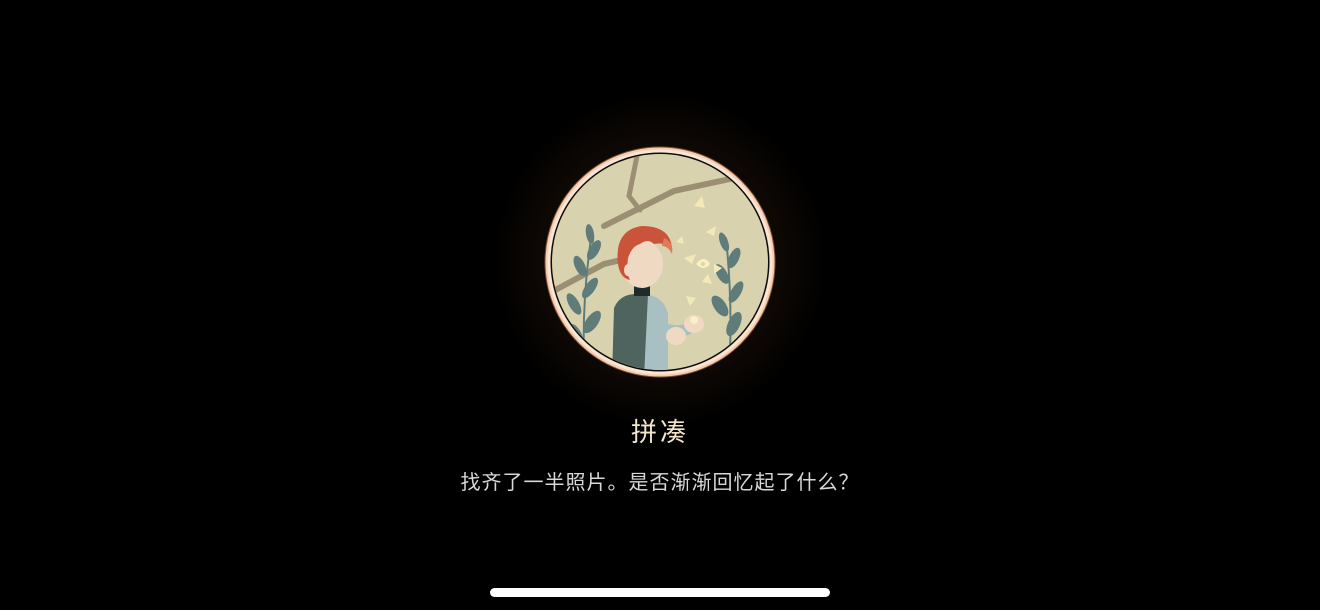 The height and width of the screenshot is (610, 1320). What do you see at coordinates (660, 592) in the screenshot?
I see `home-indicator-bar` at bounding box center [660, 592].